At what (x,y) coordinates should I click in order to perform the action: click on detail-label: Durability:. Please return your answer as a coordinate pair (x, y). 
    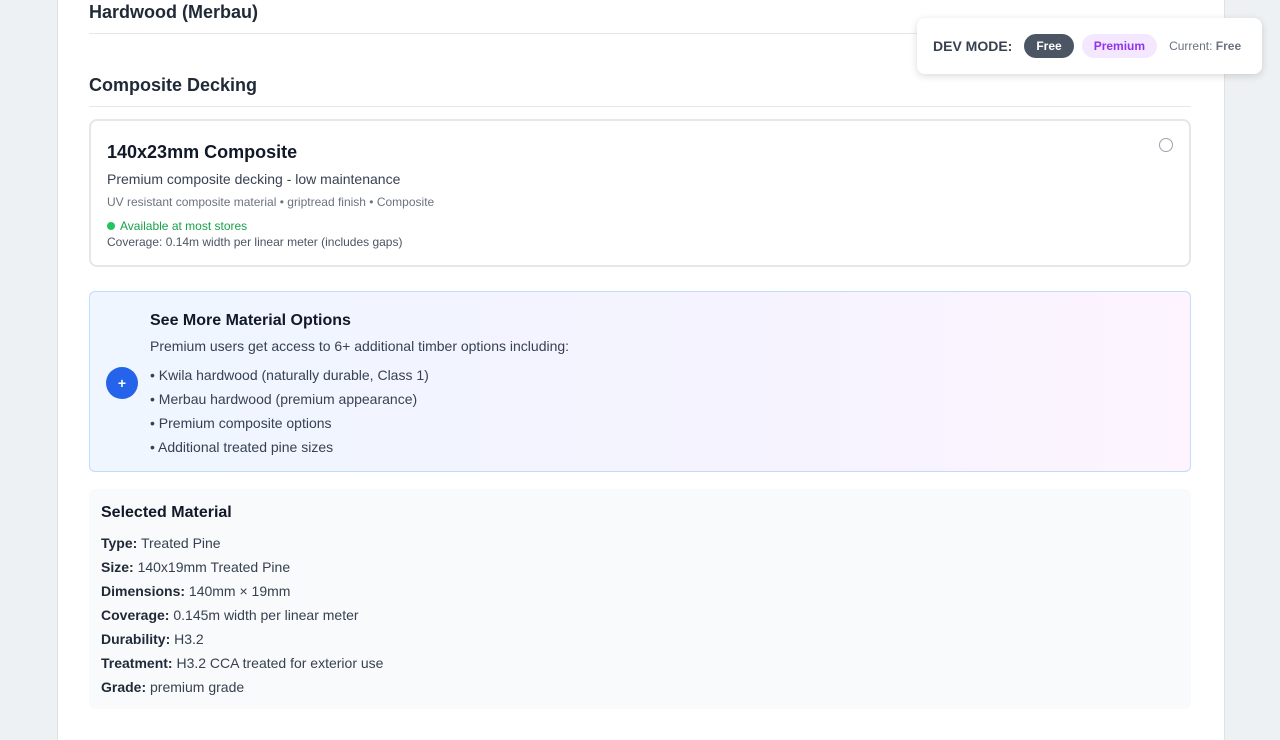
    Looking at the image, I should click on (136, 639).